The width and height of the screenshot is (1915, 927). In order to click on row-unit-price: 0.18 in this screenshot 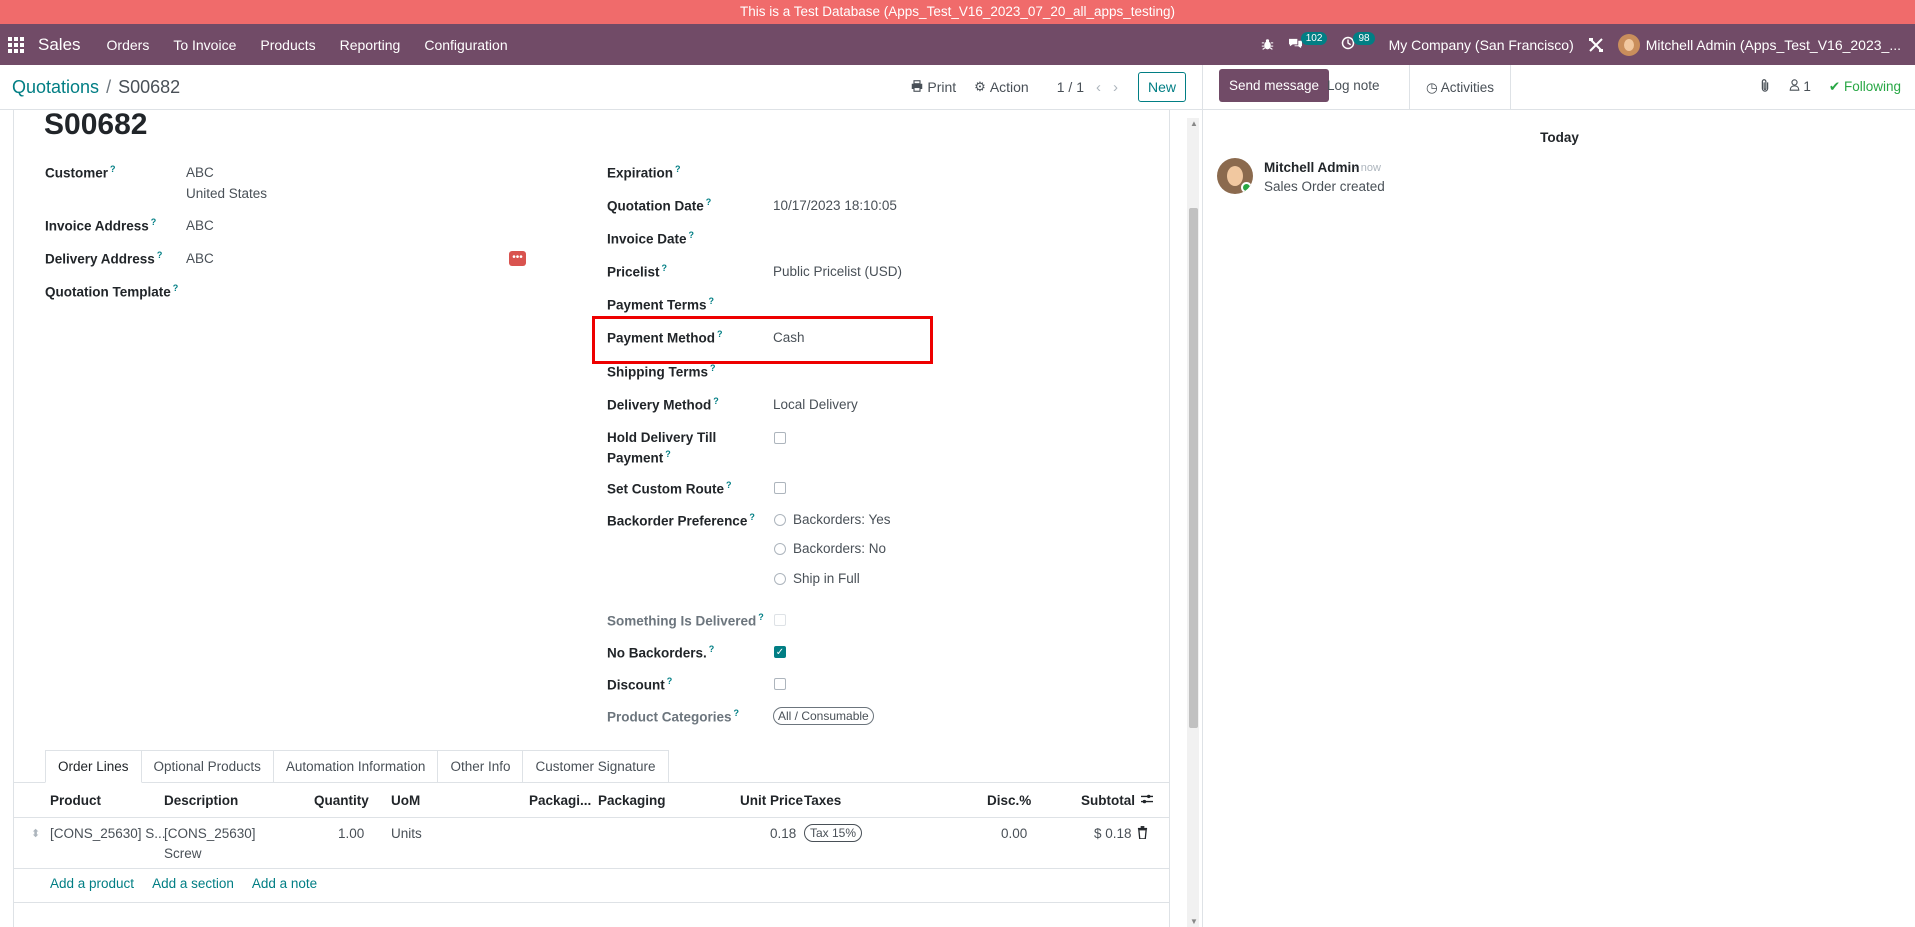, I will do `click(783, 833)`.